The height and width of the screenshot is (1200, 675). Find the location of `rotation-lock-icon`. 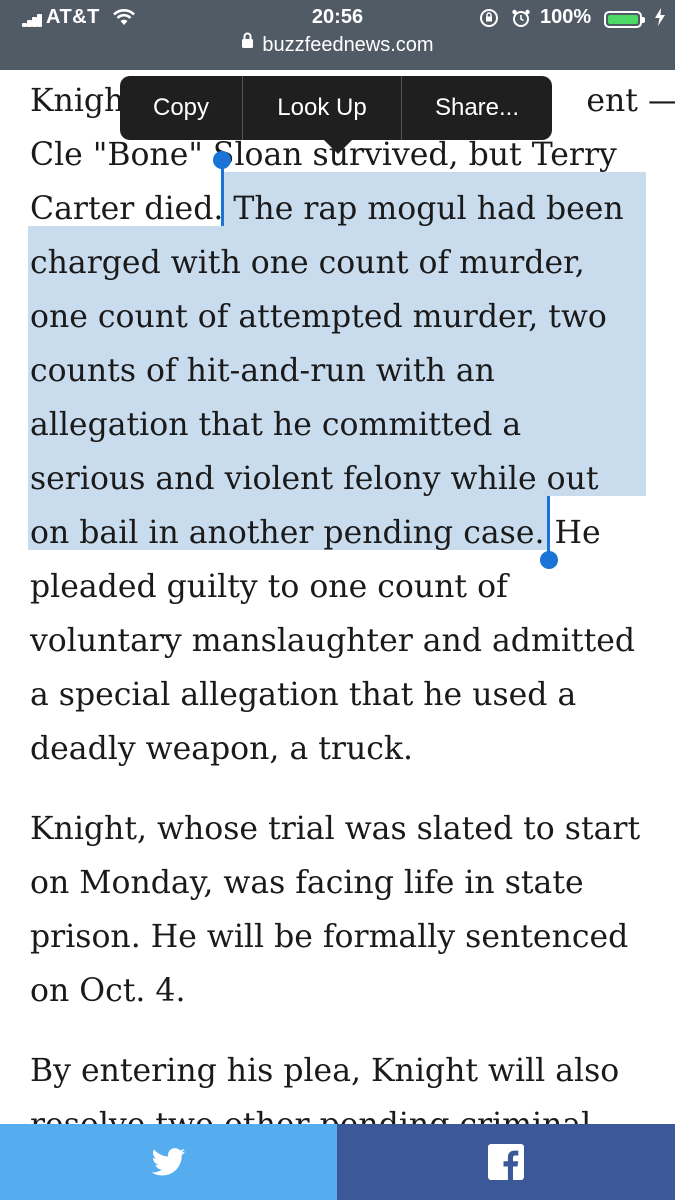

rotation-lock-icon is located at coordinates (489, 21).